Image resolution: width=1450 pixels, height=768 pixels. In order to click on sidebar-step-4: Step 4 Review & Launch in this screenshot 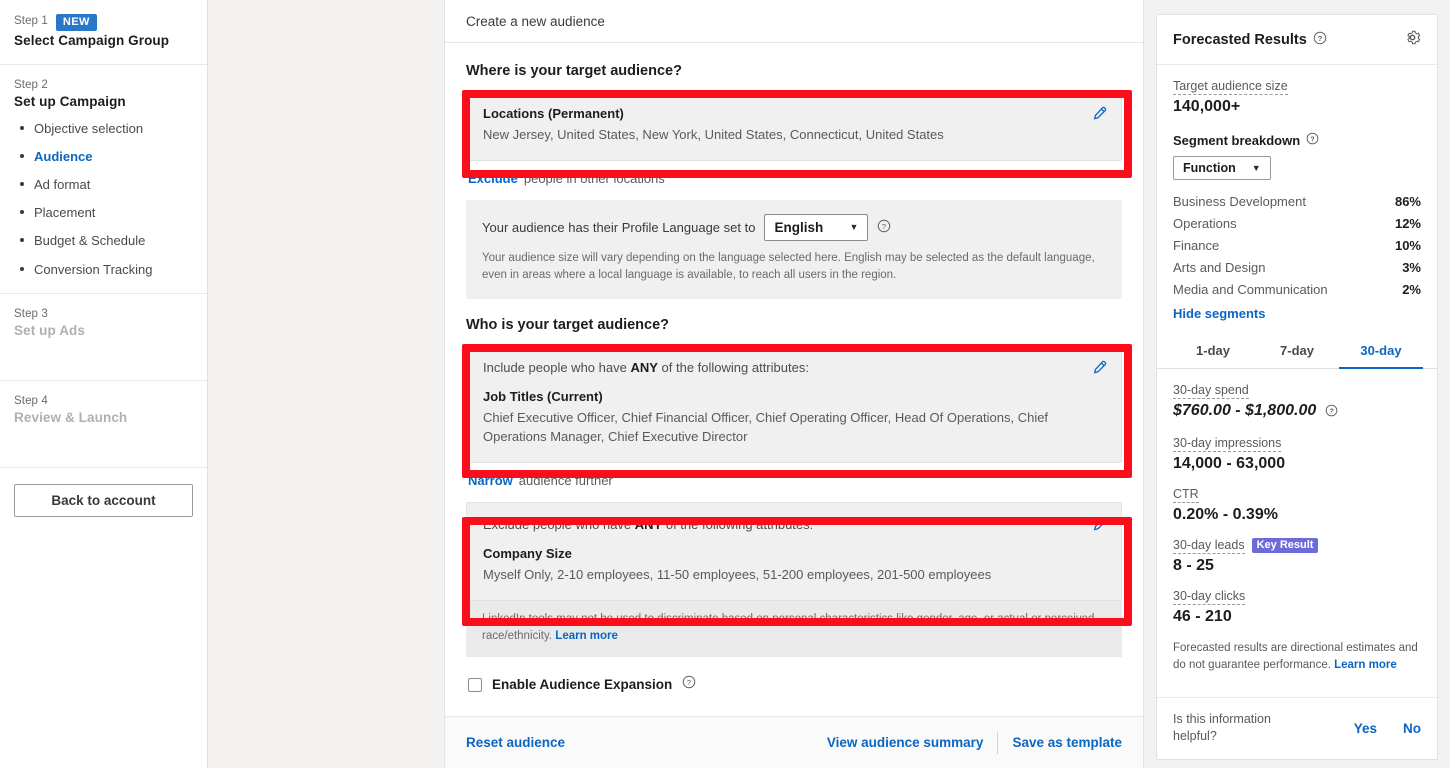, I will do `click(103, 425)`.